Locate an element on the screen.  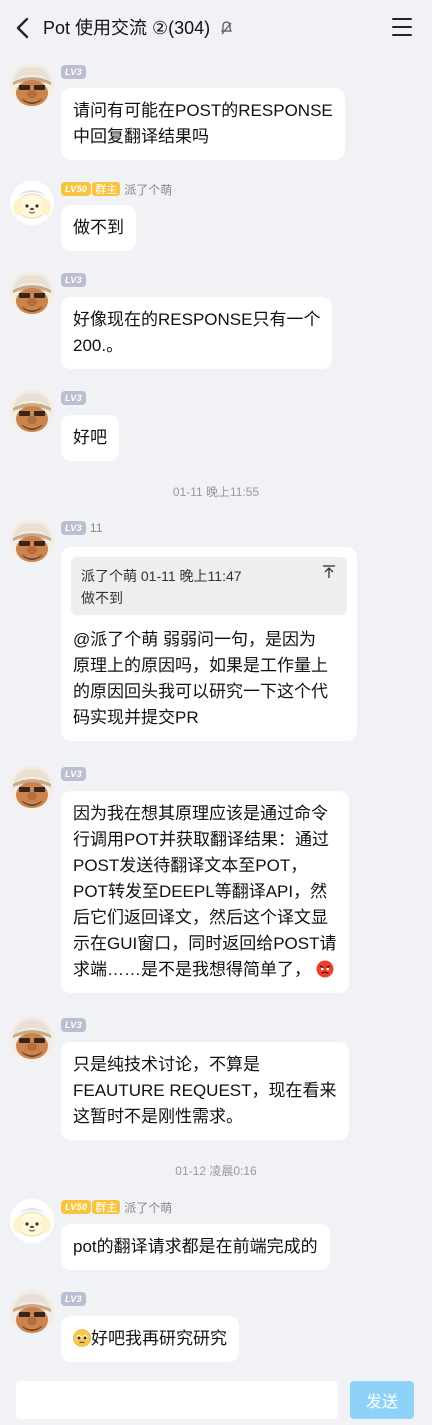
message-line: 做不到 is located at coordinates (98, 227).